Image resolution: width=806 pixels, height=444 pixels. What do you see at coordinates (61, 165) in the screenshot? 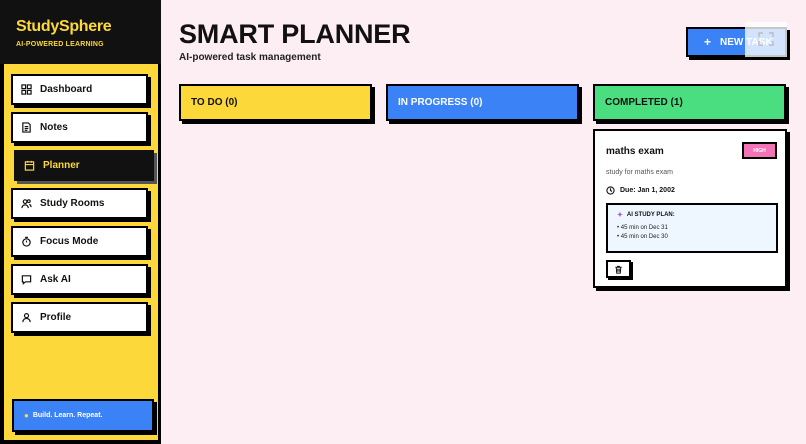
I see `sidebar-item-label: Planner` at bounding box center [61, 165].